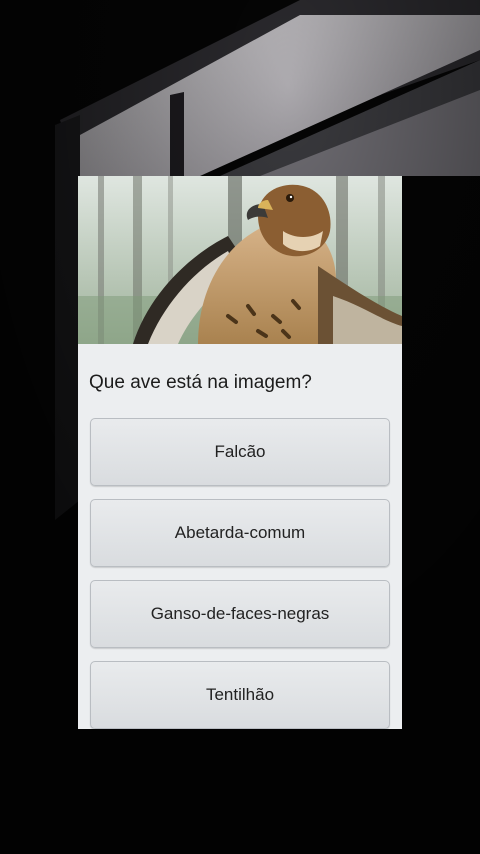  What do you see at coordinates (200, 382) in the screenshot?
I see `question-text: Que ave está na imagem?` at bounding box center [200, 382].